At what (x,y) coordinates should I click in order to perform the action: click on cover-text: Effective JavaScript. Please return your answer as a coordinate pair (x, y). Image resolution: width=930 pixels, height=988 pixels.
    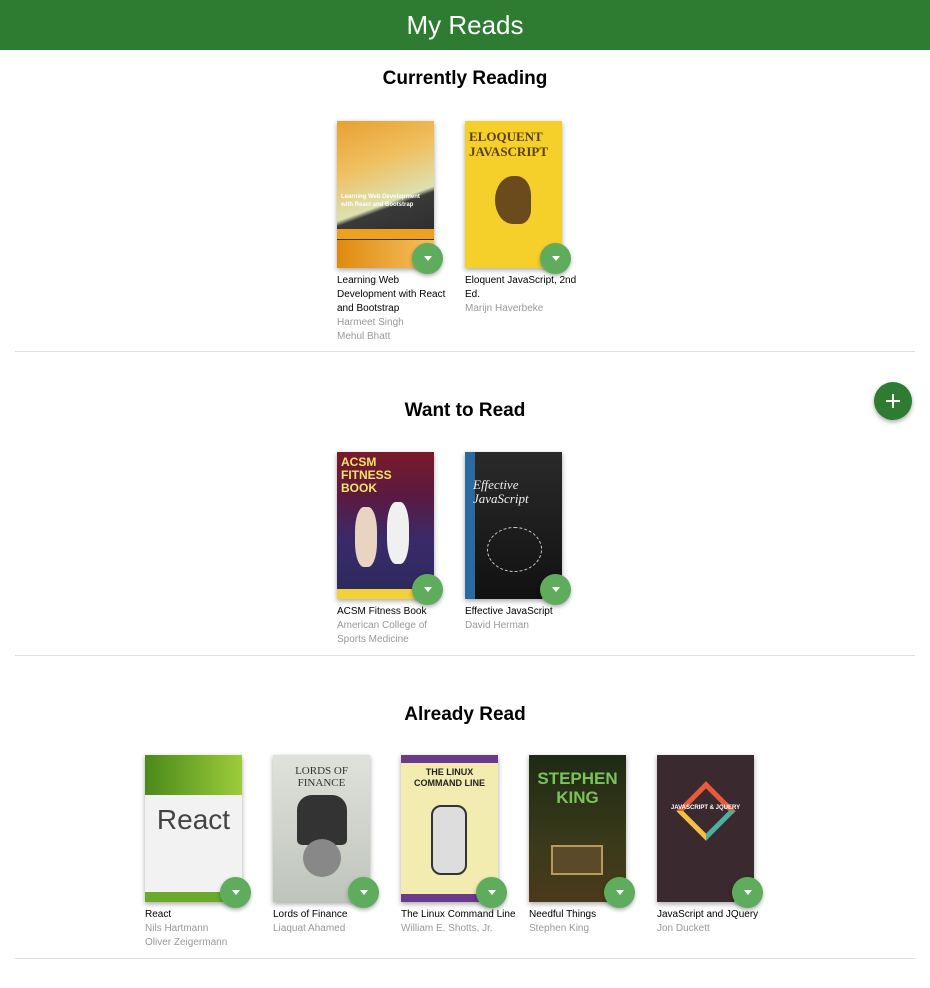
    Looking at the image, I should click on (501, 491).